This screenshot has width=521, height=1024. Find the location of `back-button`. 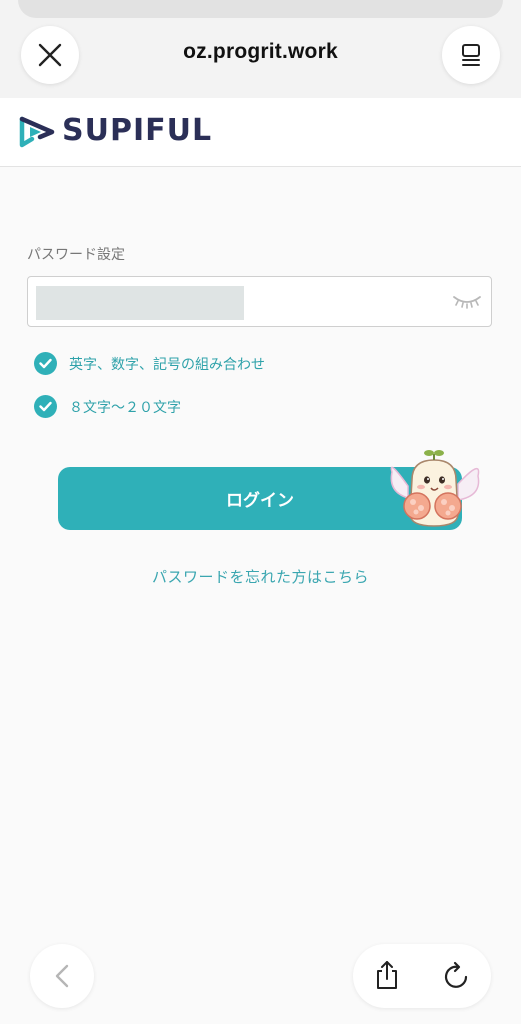

back-button is located at coordinates (62, 976).